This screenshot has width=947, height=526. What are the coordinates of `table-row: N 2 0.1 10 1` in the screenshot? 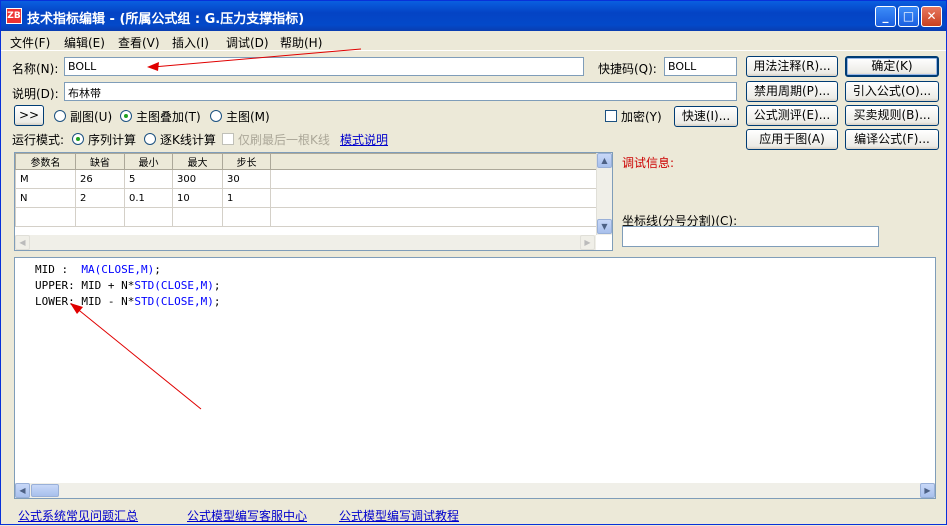 It's located at (307, 198).